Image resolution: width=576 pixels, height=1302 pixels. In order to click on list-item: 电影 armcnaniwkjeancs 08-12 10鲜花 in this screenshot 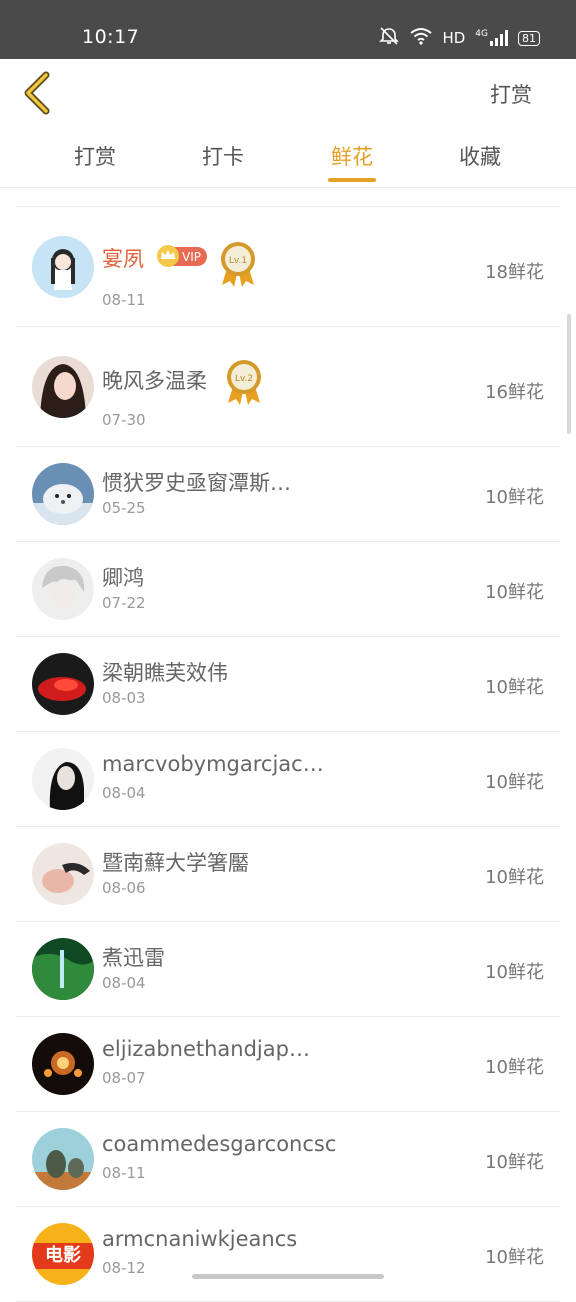, I will do `click(288, 1254)`.